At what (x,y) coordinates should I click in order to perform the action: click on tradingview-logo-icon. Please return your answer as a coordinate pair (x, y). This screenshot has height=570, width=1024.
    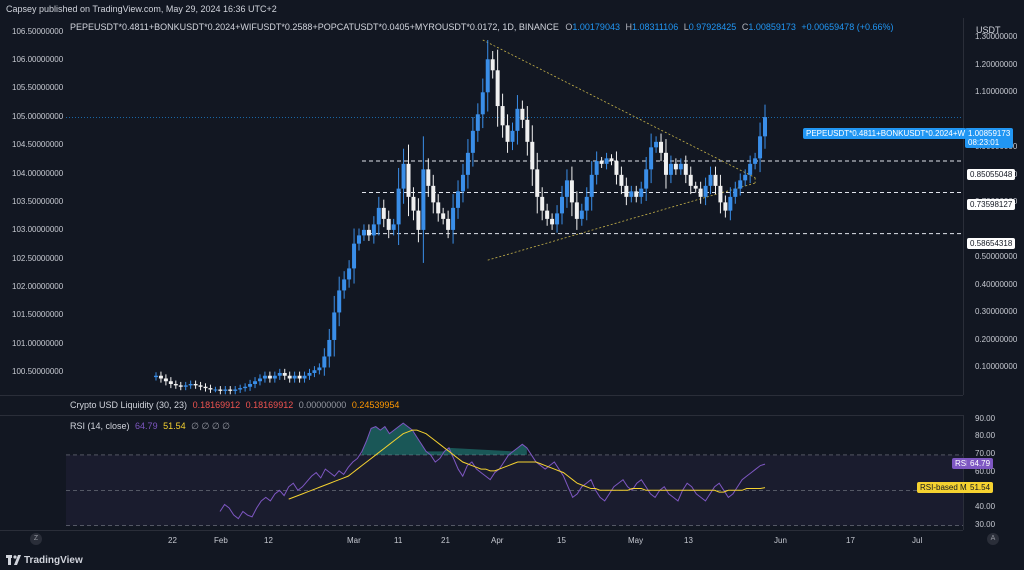
    Looking at the image, I should click on (13, 560).